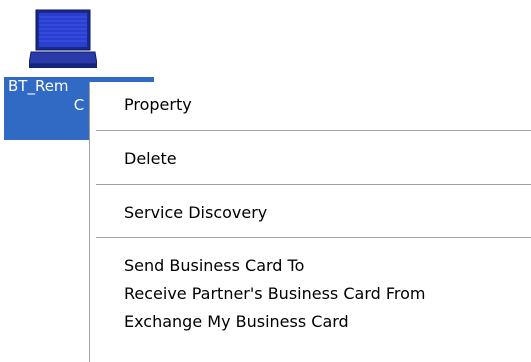  Describe the element at coordinates (150, 159) in the screenshot. I see `menu-item-delete: Delete` at that location.